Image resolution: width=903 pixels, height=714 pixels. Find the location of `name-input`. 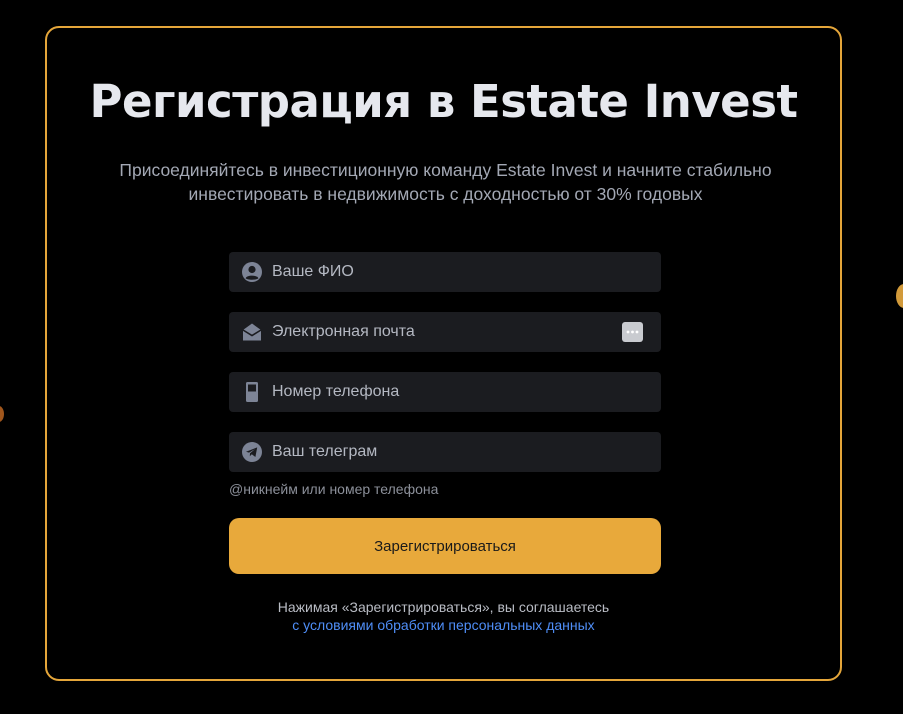

name-input is located at coordinates (462, 272).